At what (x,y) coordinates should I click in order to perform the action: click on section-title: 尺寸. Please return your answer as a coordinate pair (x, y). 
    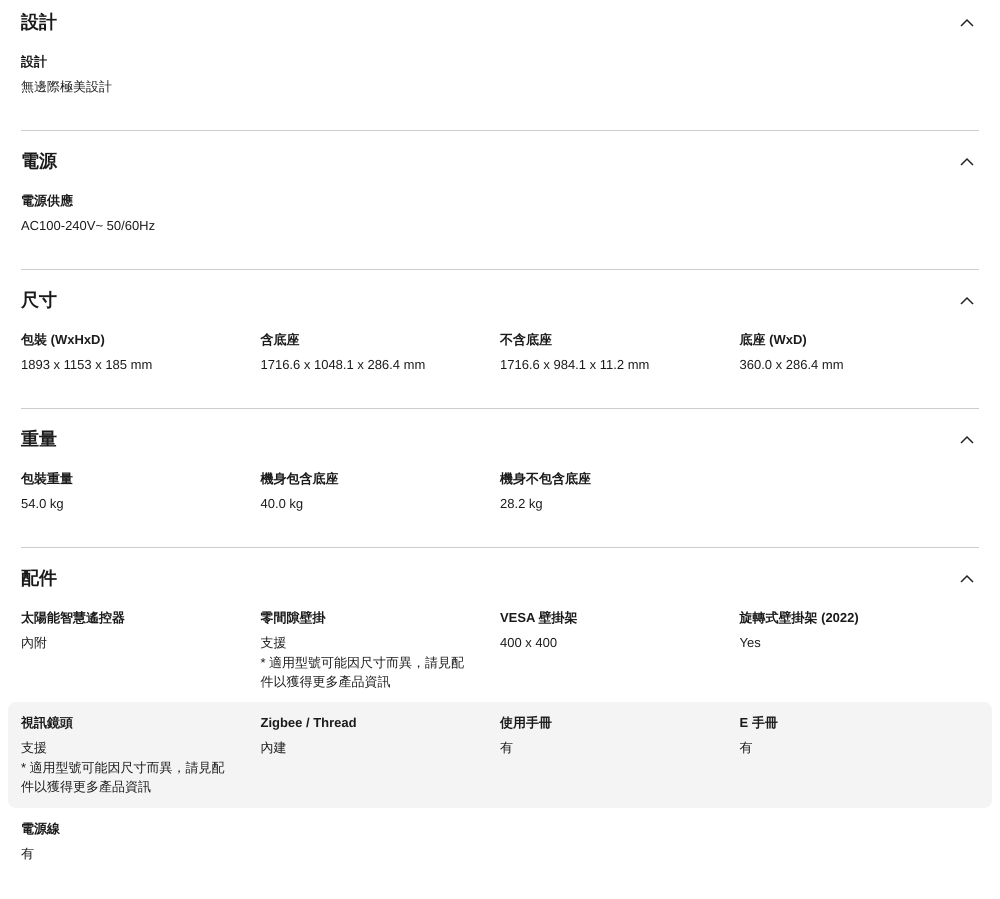
    Looking at the image, I should click on (39, 300).